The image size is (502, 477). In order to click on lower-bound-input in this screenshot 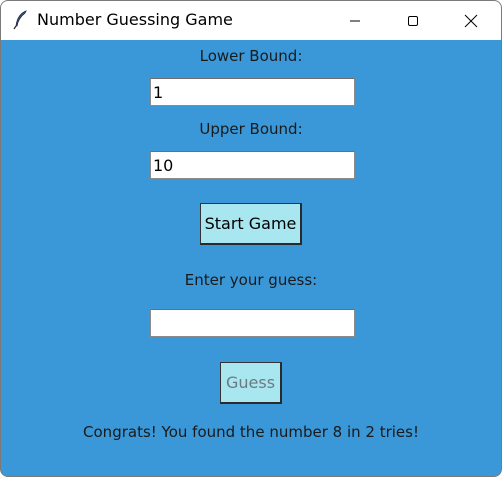, I will do `click(252, 92)`.